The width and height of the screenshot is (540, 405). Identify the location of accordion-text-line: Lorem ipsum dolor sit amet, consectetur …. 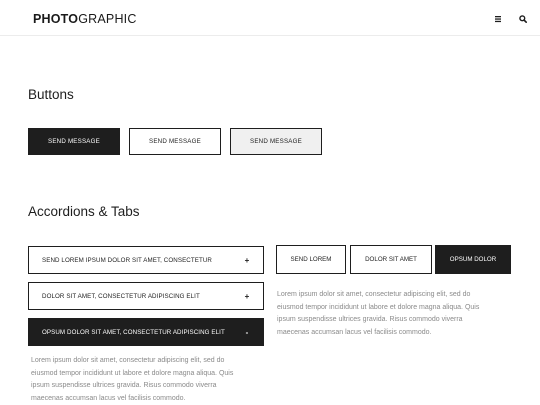
(128, 360).